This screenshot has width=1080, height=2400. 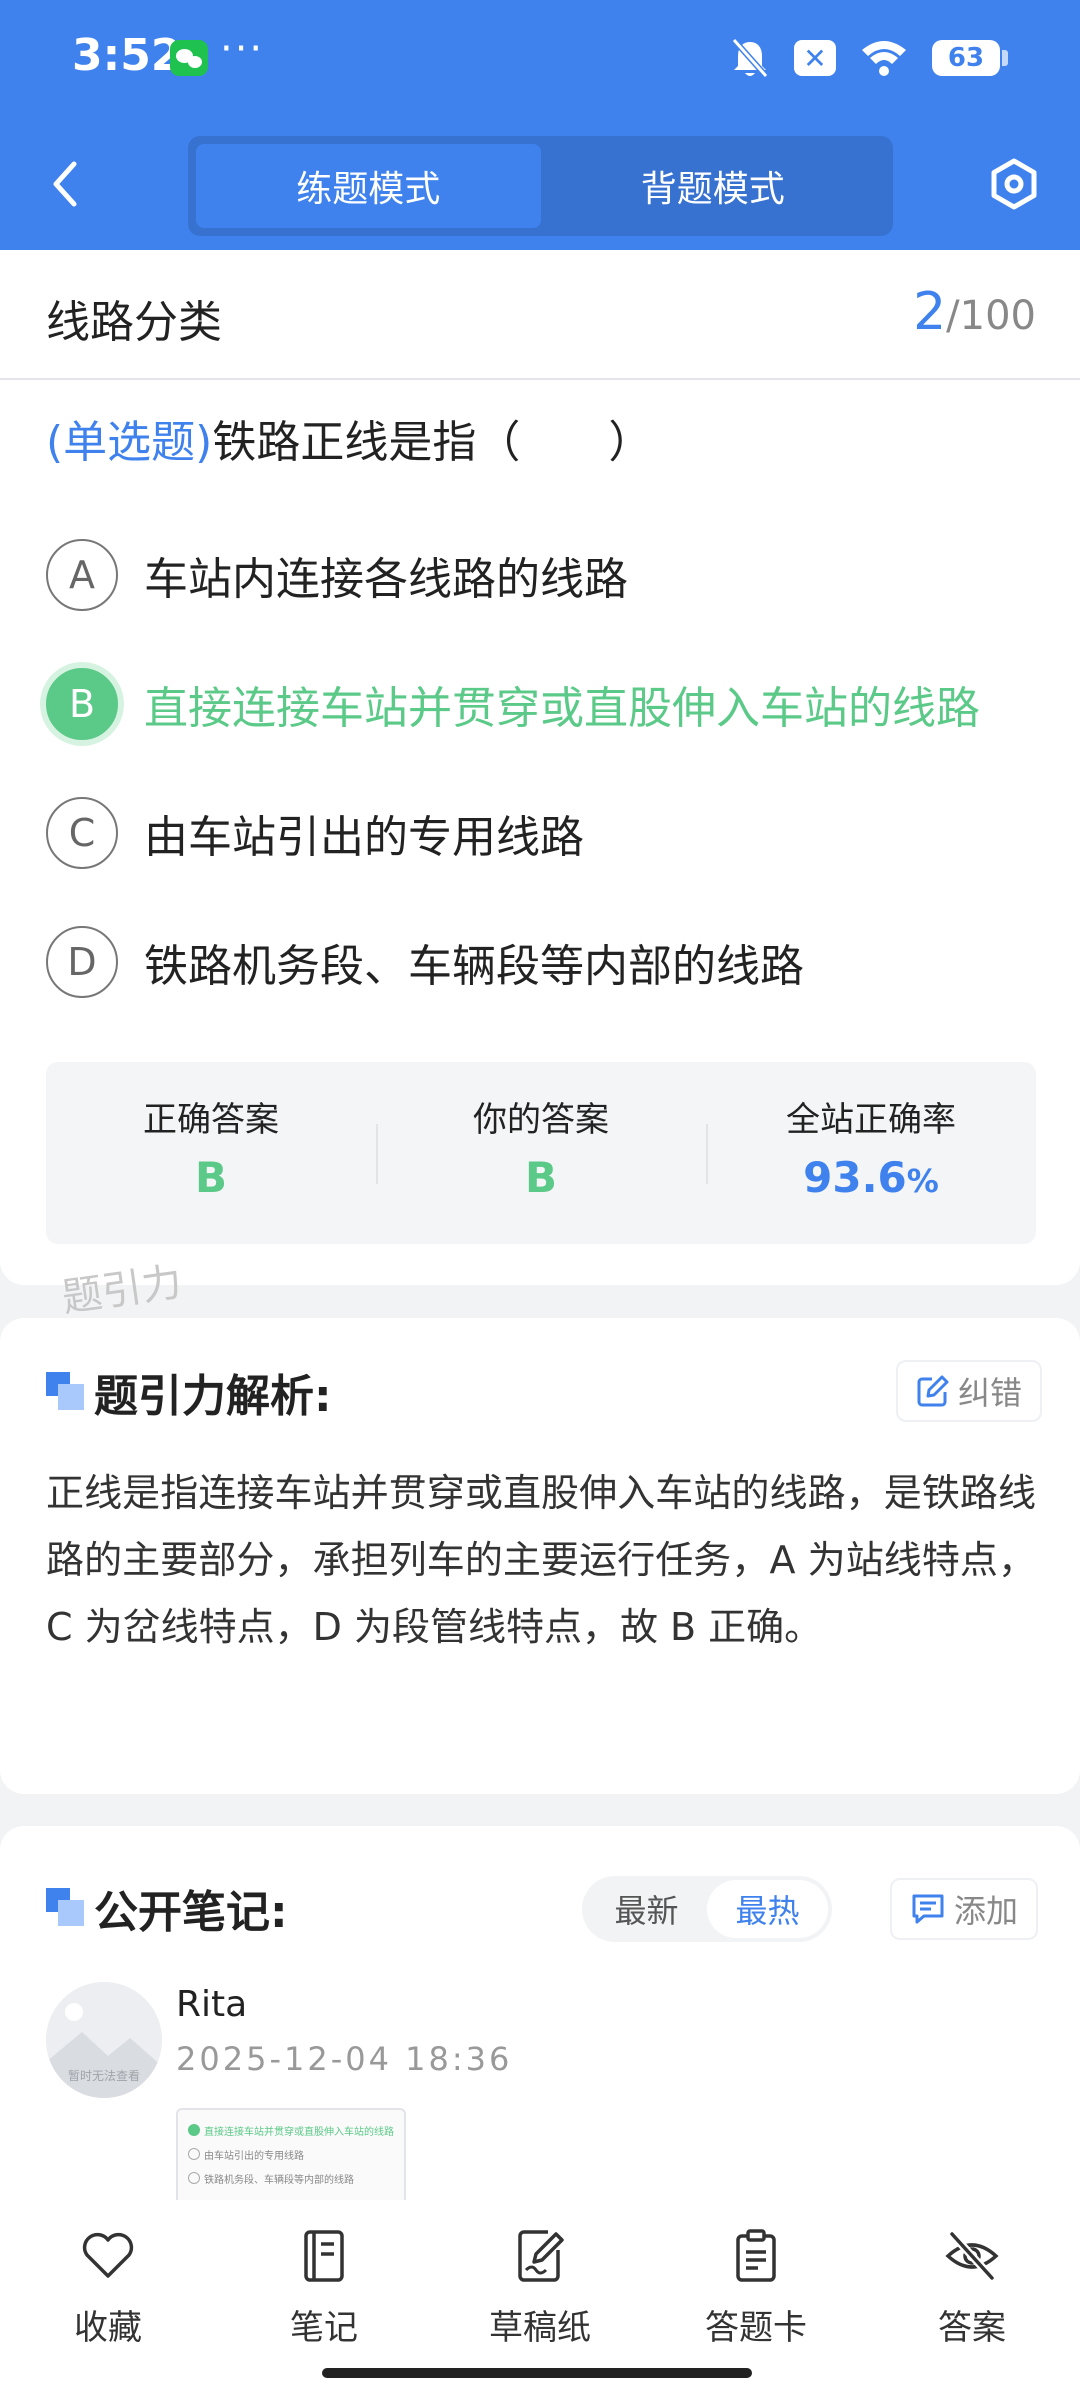 I want to click on option-letter: C, so click(x=82, y=833).